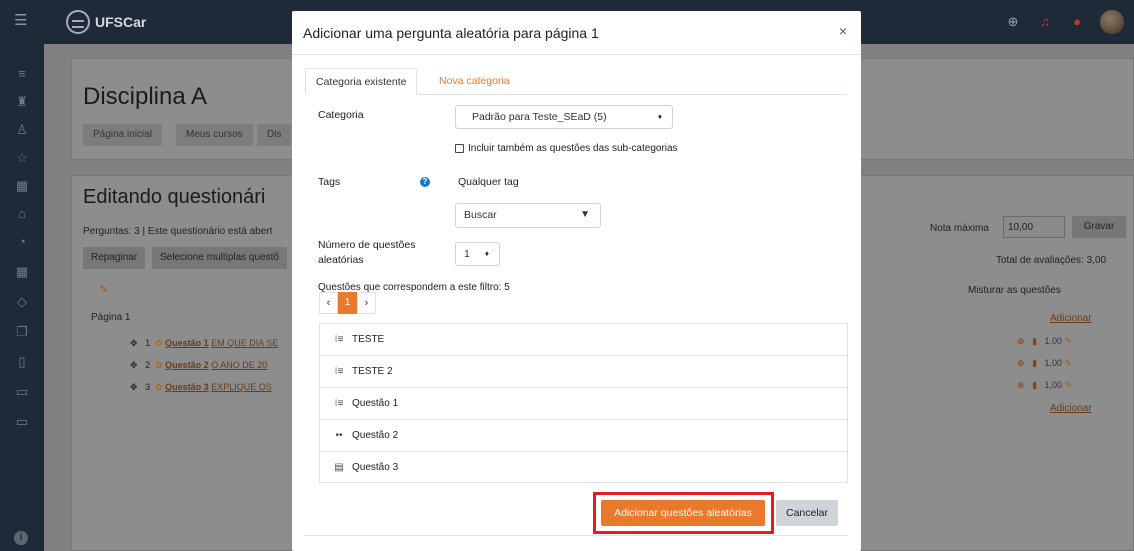  Describe the element at coordinates (576, 535) in the screenshot. I see `divider` at that location.